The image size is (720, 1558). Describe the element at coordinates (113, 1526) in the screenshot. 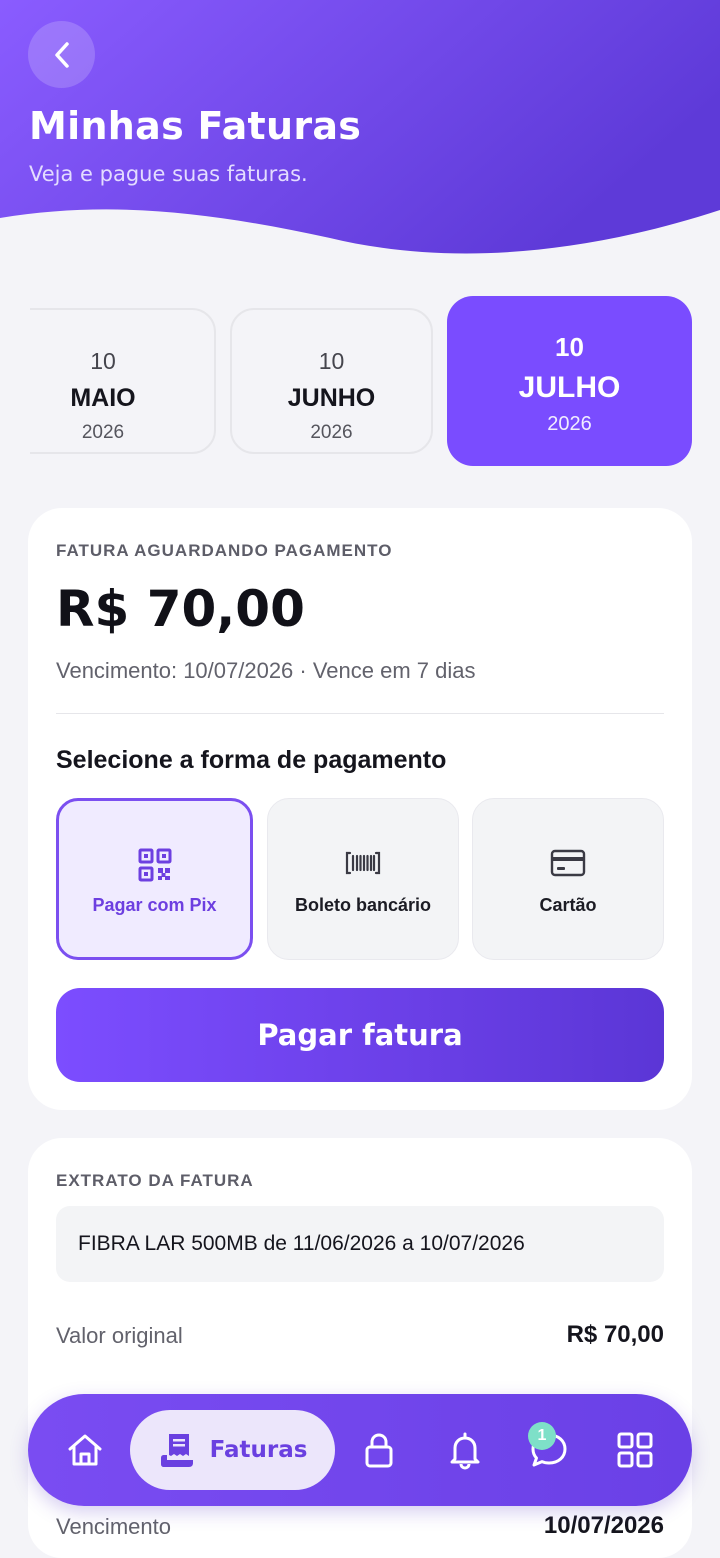

I see `row-label-vencimento: Vencimento` at that location.